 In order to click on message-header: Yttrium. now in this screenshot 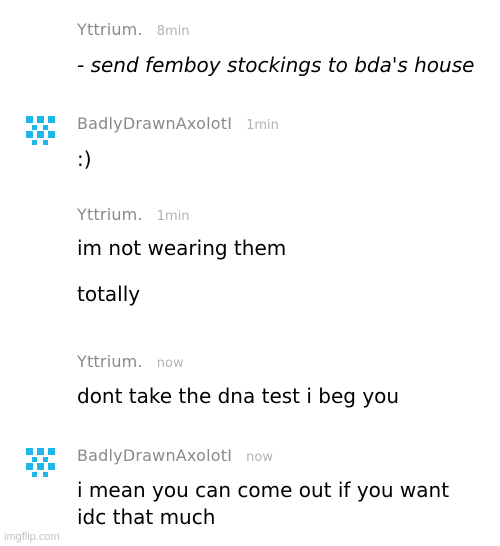, I will do `click(130, 361)`.